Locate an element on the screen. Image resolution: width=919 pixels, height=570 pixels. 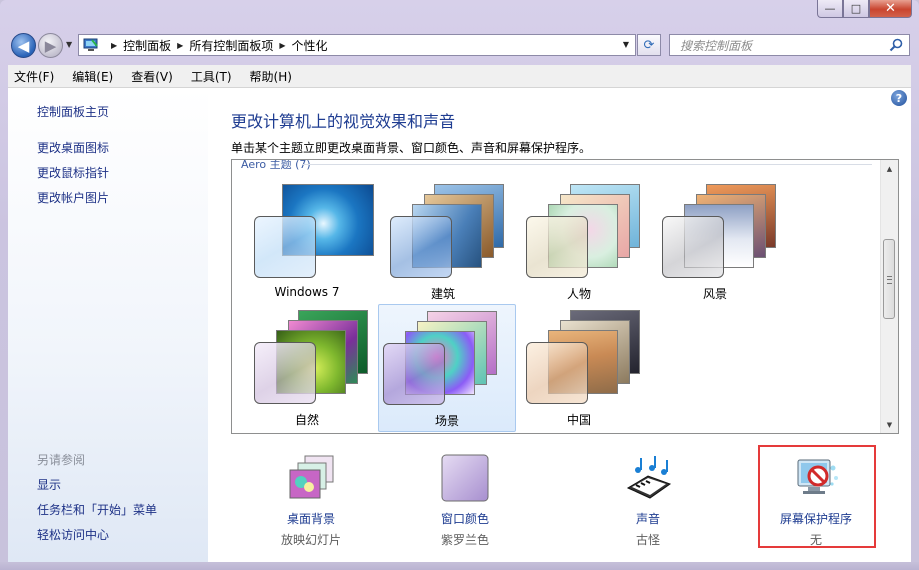
scroll-thumb is located at coordinates (889, 279).